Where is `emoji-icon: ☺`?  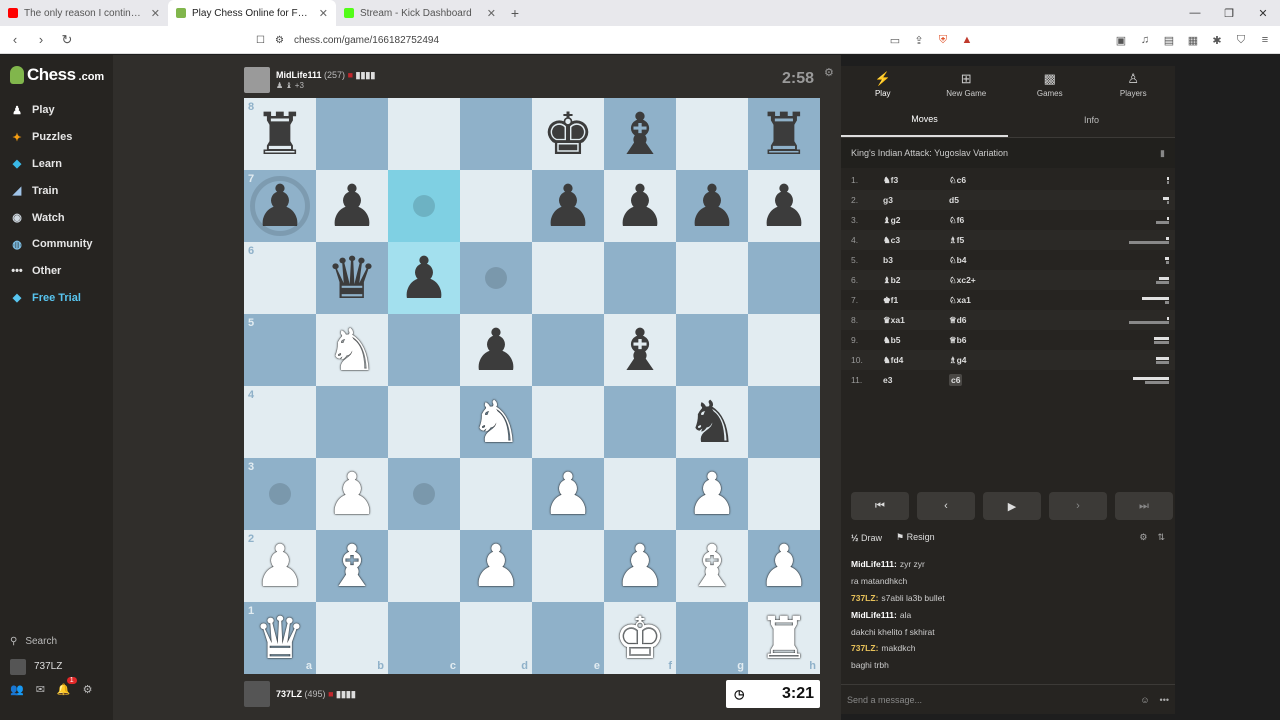
emoji-icon: ☺ is located at coordinates (1144, 700).